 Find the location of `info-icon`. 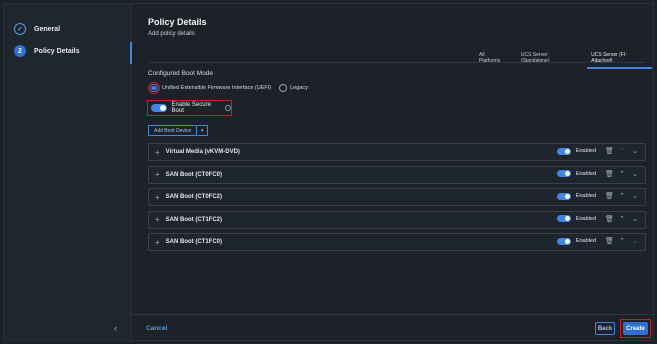

info-icon is located at coordinates (228, 108).